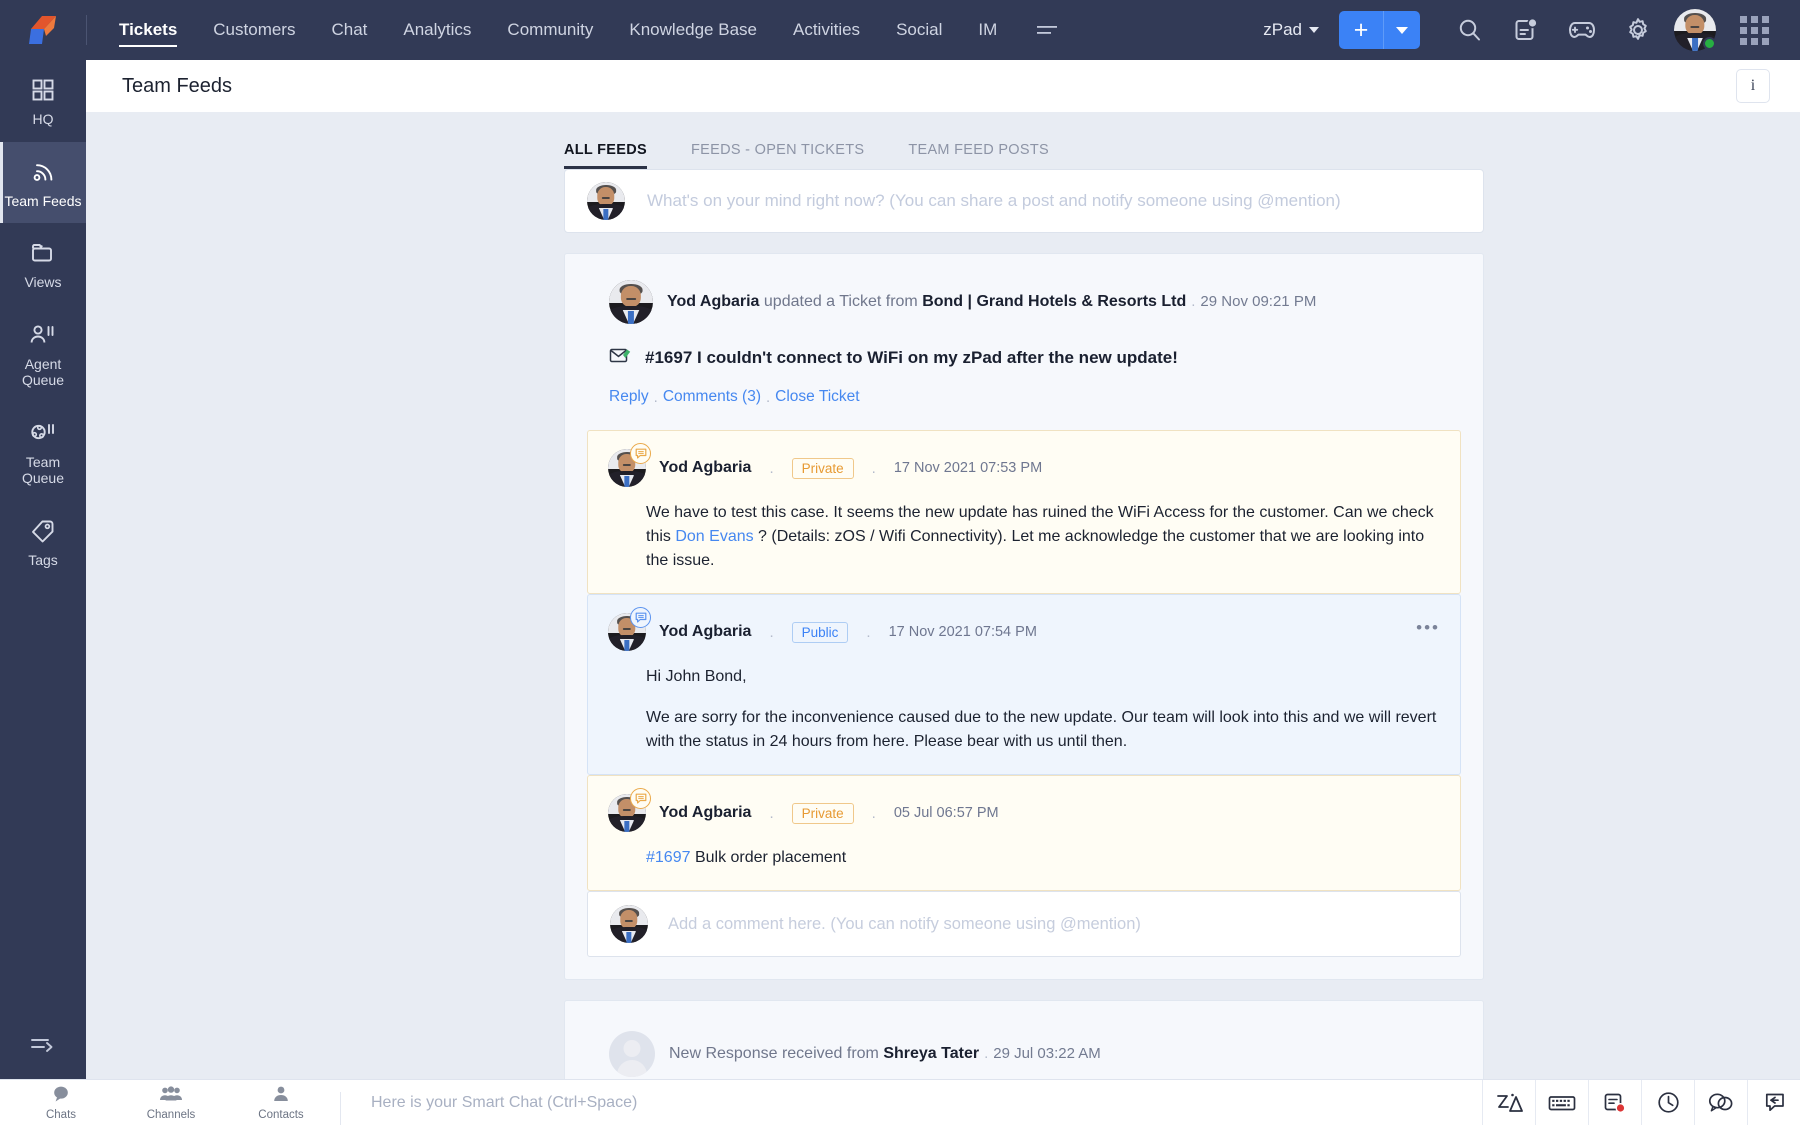  Describe the element at coordinates (1720, 1102) in the screenshot. I see `chat-conversation-icon` at that location.